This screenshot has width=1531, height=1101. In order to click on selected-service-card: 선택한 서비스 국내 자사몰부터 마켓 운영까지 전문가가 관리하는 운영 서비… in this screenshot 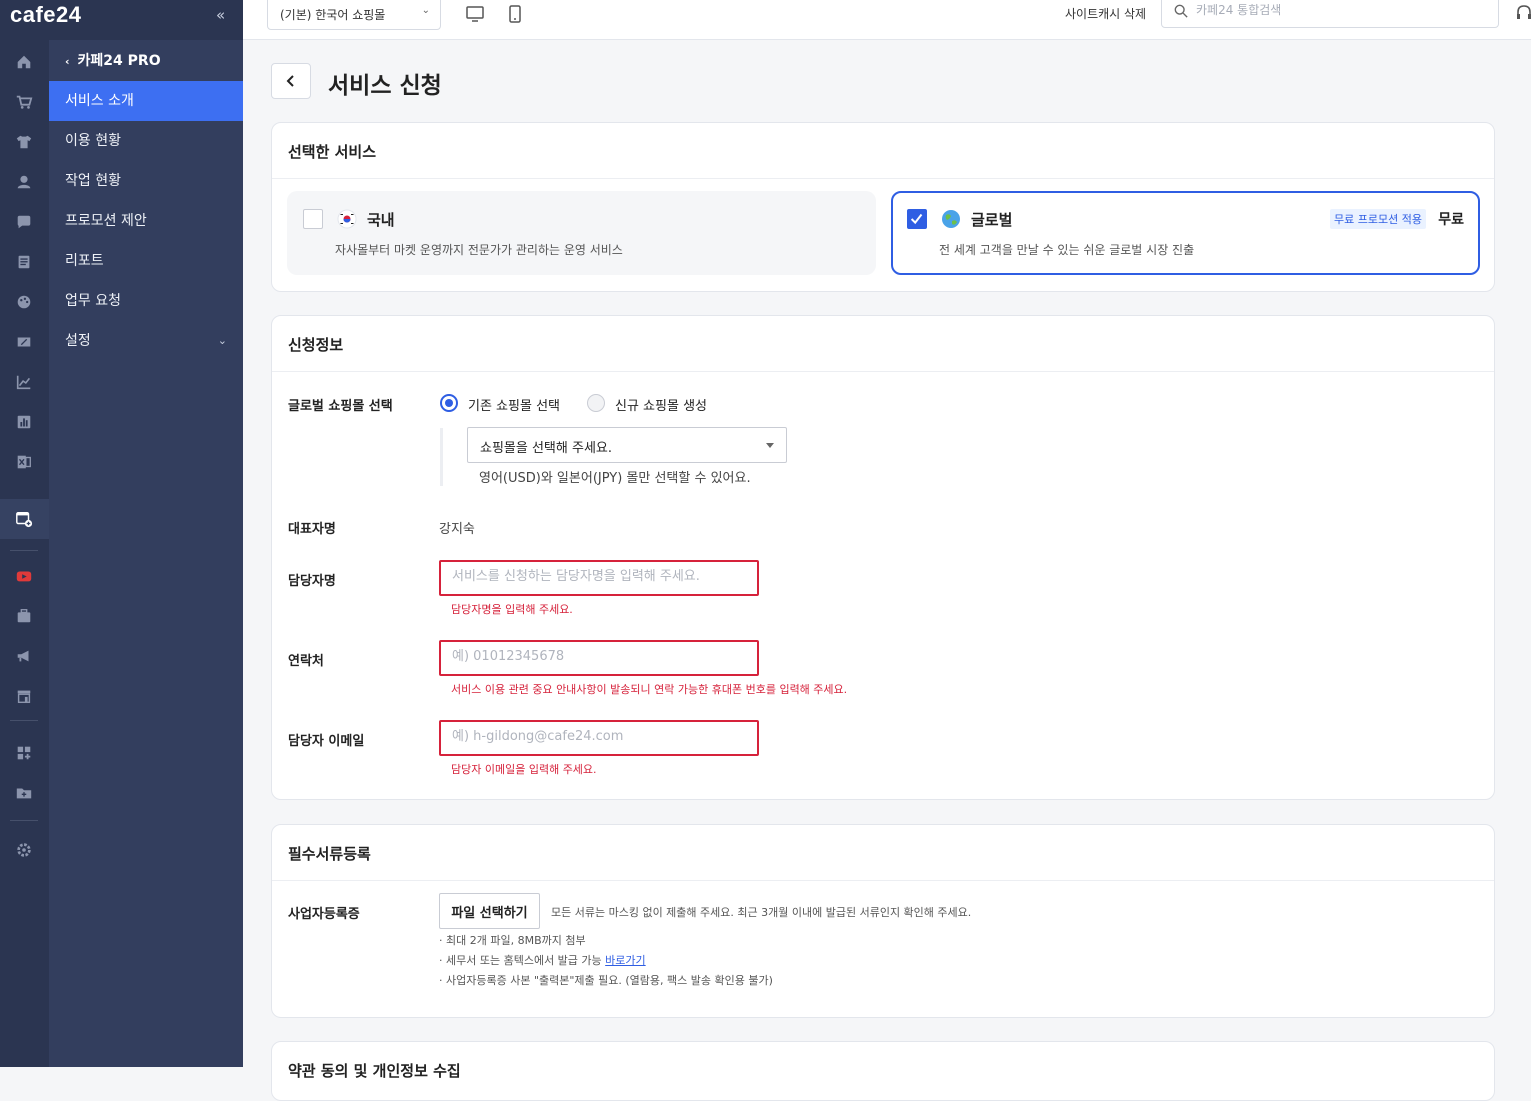, I will do `click(883, 207)`.